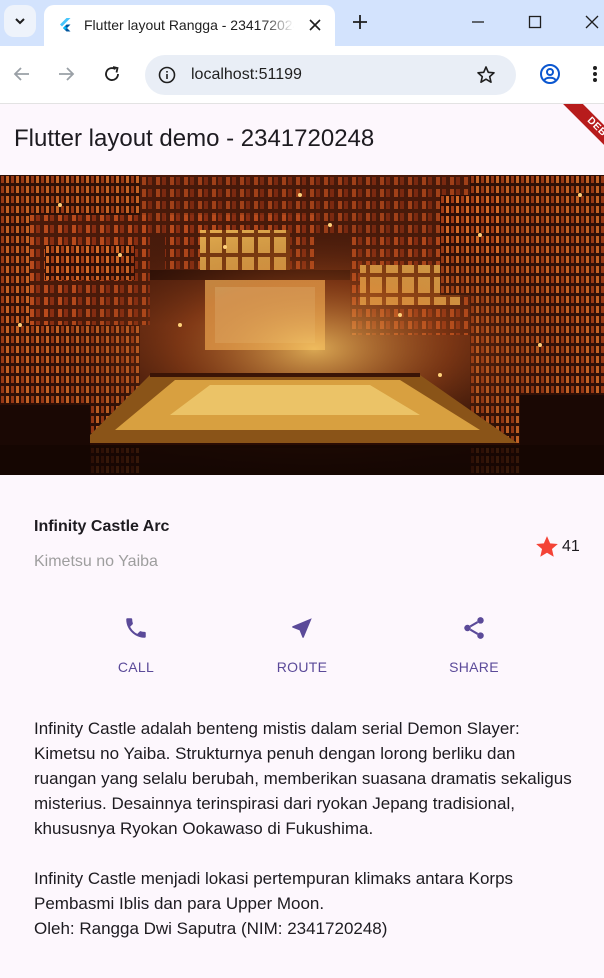 The height and width of the screenshot is (978, 604). What do you see at coordinates (136, 648) in the screenshot?
I see `call-button: CALL` at bounding box center [136, 648].